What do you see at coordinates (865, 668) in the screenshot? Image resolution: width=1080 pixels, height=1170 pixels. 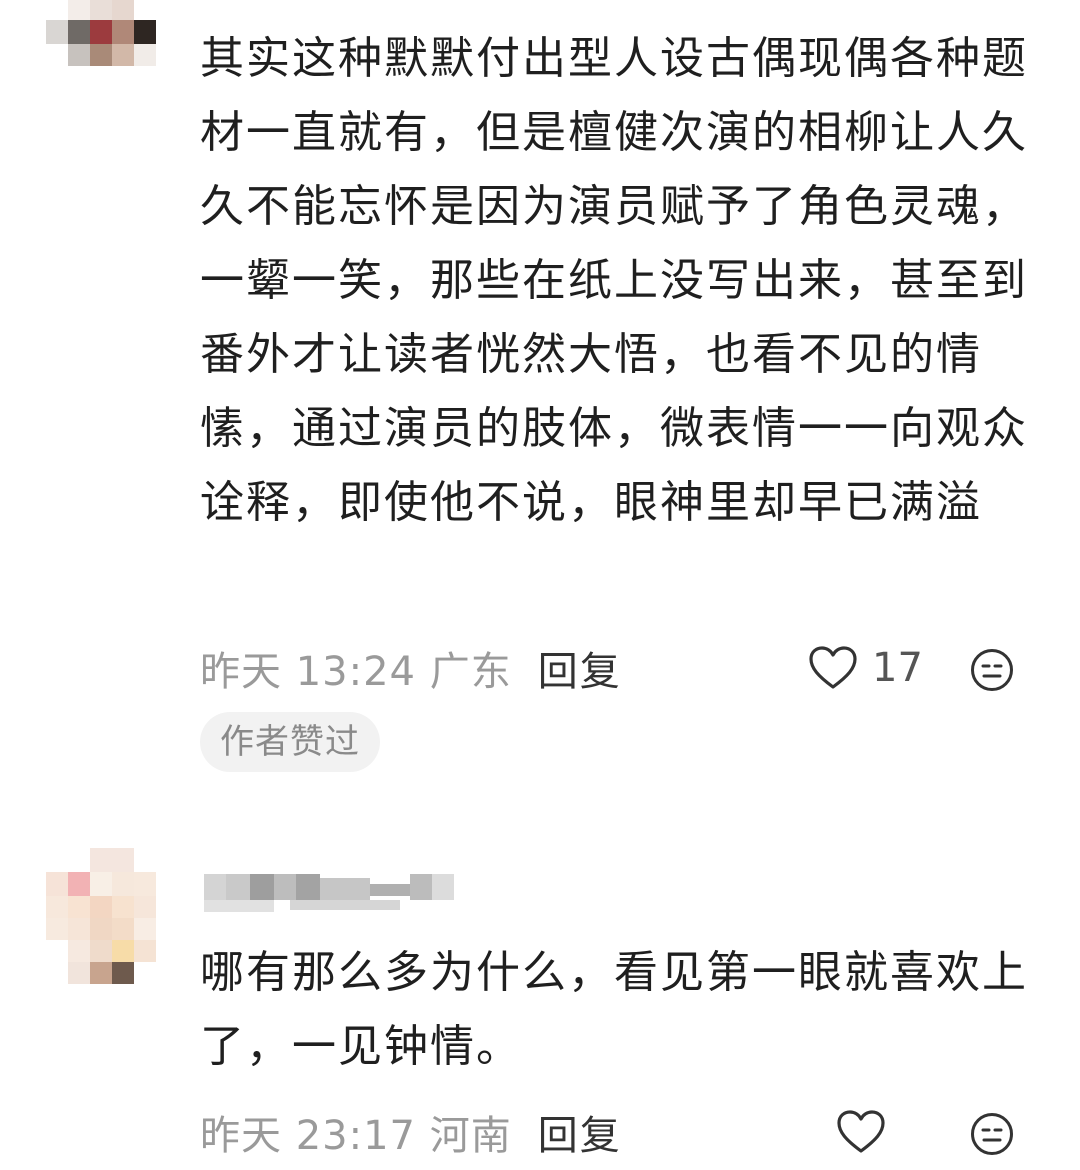 I see `like-button: 17` at bounding box center [865, 668].